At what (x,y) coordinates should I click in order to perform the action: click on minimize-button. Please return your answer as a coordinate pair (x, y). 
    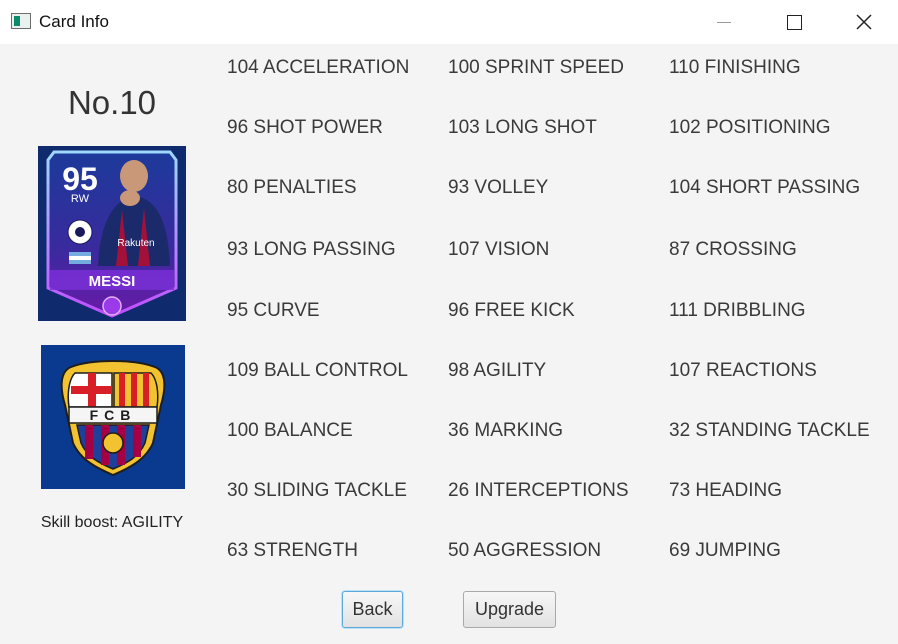
    Looking at the image, I should click on (724, 22).